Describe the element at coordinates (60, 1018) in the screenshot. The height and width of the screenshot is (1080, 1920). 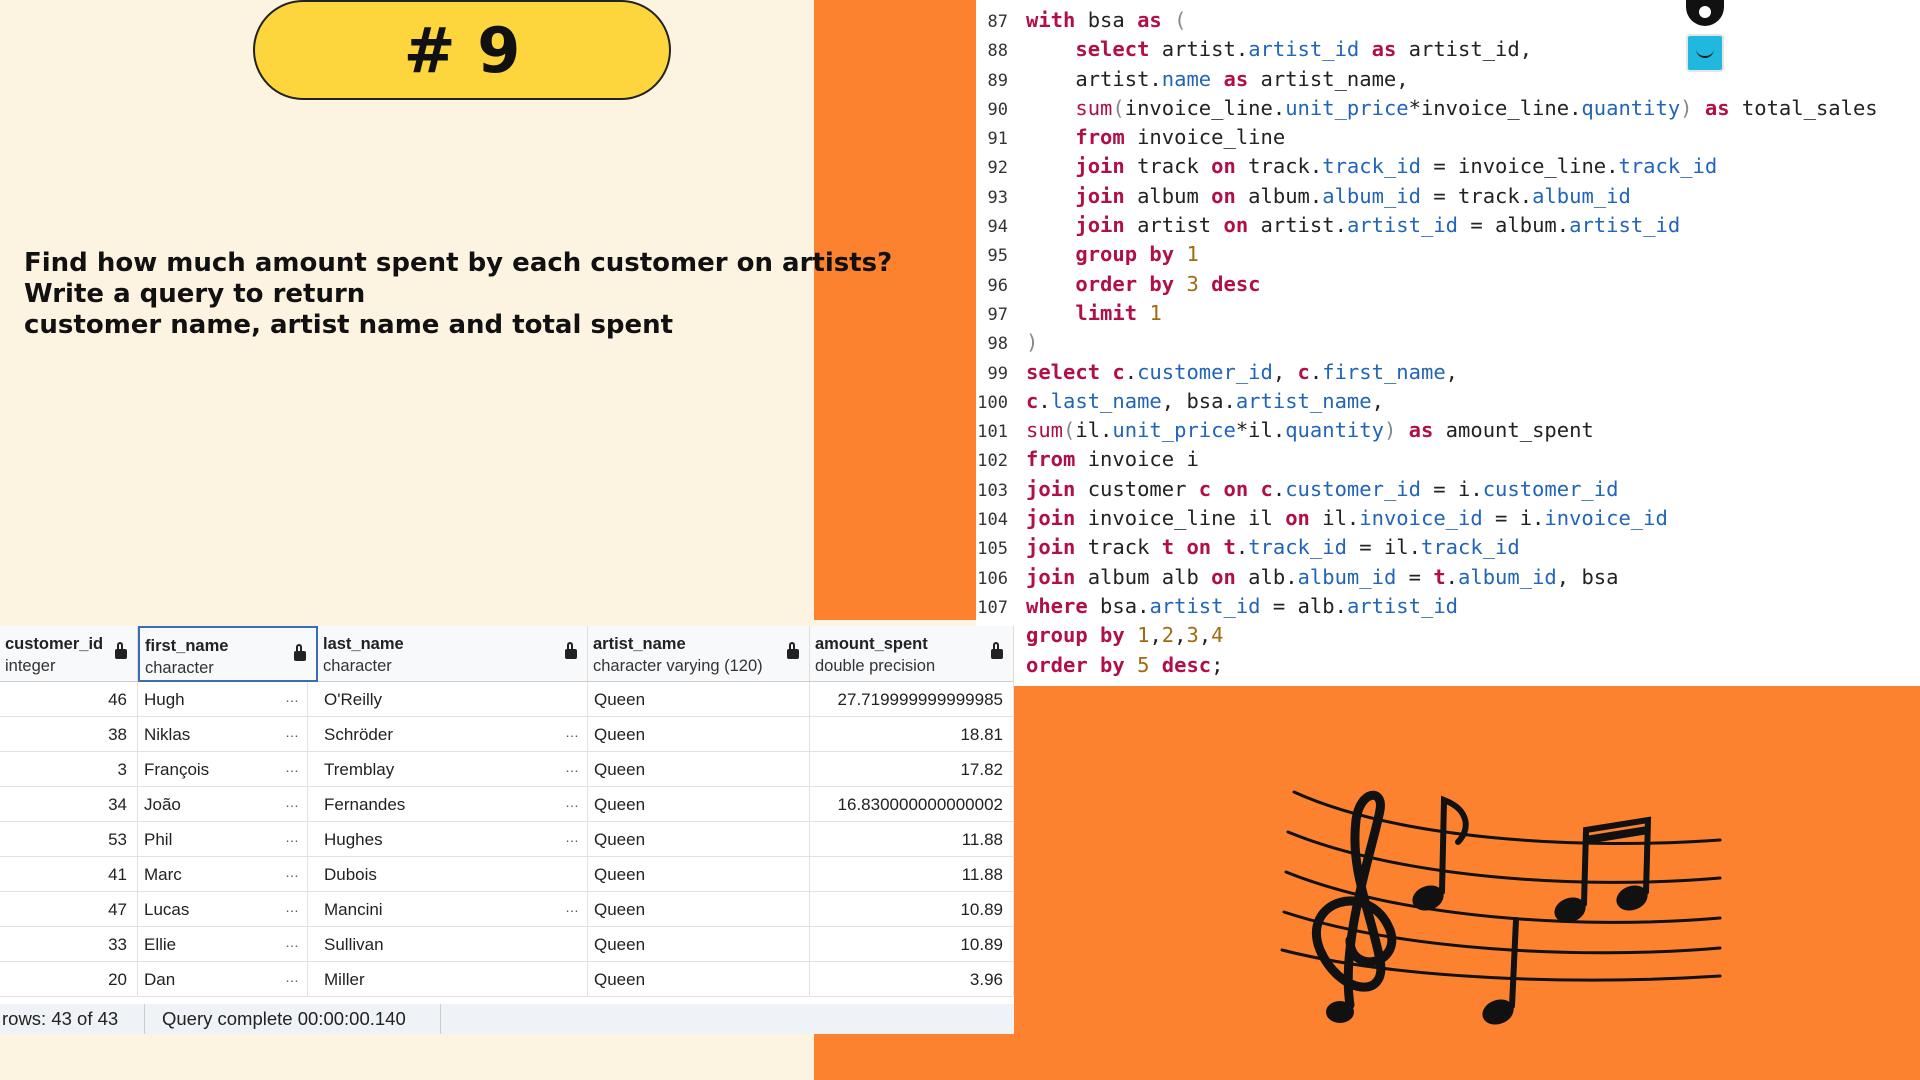
I see `row-count: rows: 43 of 43` at that location.